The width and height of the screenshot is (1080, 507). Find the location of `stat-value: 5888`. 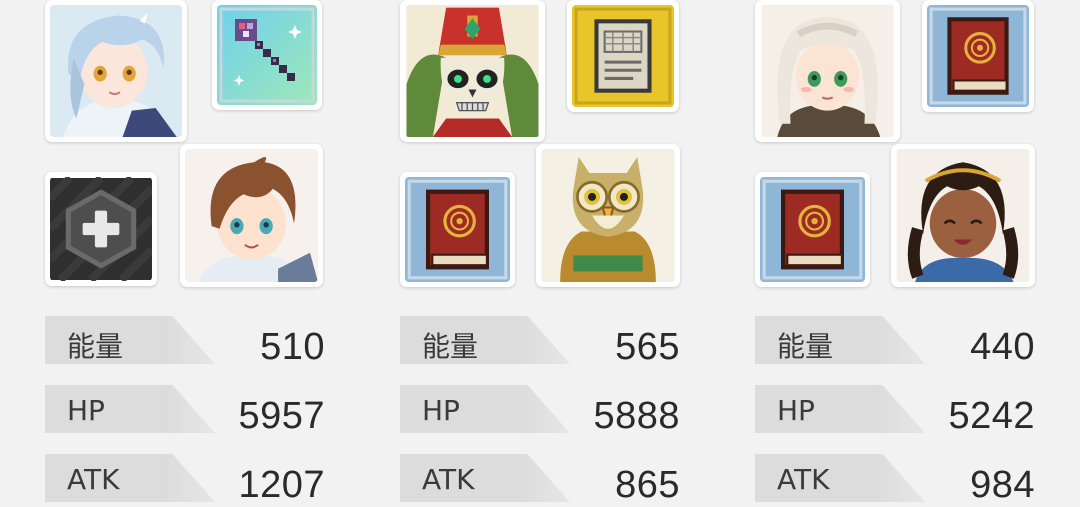

stat-value: 5888 is located at coordinates (636, 416).